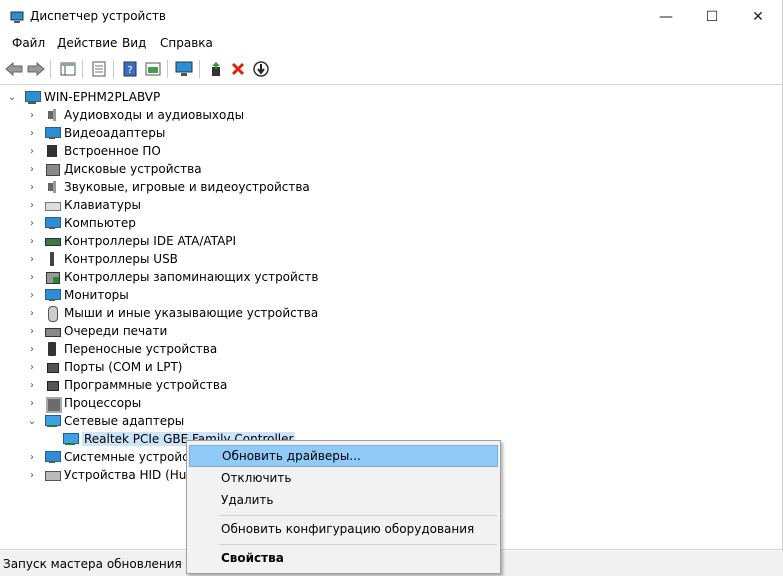  I want to click on card-icon, so click(52, 241).